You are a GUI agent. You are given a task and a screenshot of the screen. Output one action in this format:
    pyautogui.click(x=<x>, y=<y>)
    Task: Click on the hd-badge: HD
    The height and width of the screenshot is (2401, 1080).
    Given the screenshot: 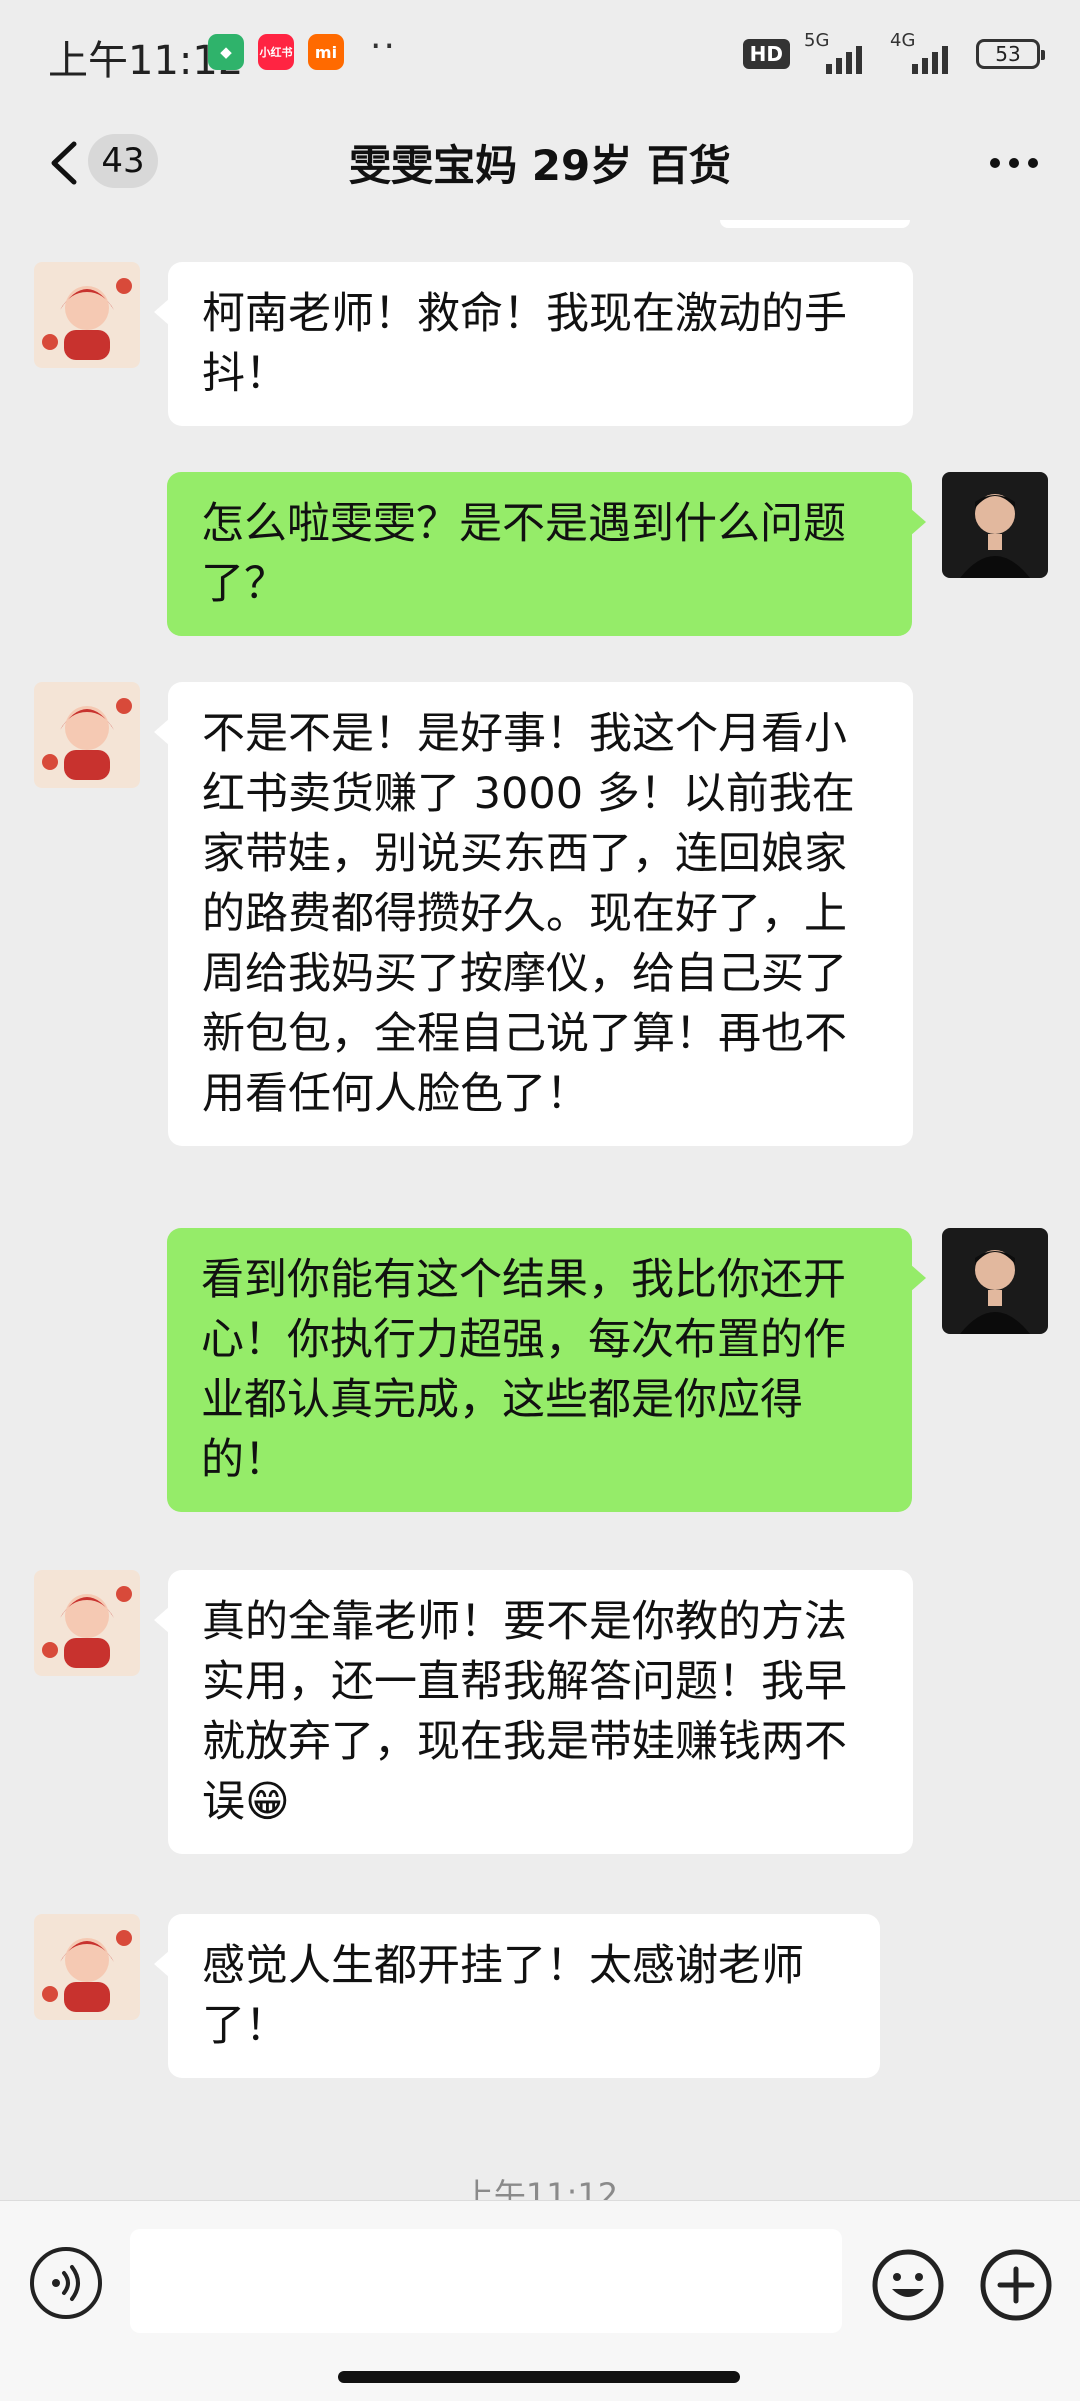 What is the action you would take?
    pyautogui.click(x=766, y=54)
    